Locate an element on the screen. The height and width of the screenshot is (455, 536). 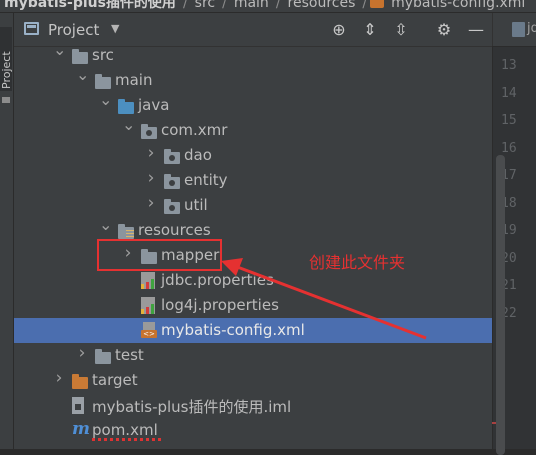
tree-item-jdbc-properties: jdbc.properties is located at coordinates (253, 280).